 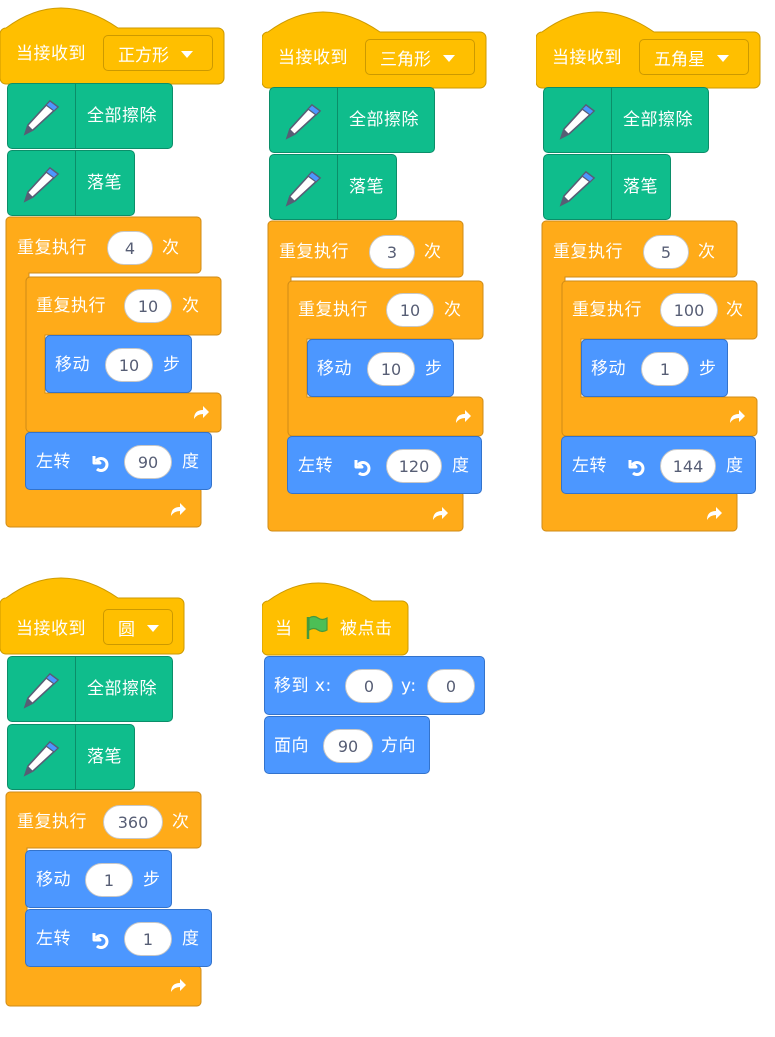 I want to click on point-direction-block: 面向 90 方向, so click(x=347, y=745).